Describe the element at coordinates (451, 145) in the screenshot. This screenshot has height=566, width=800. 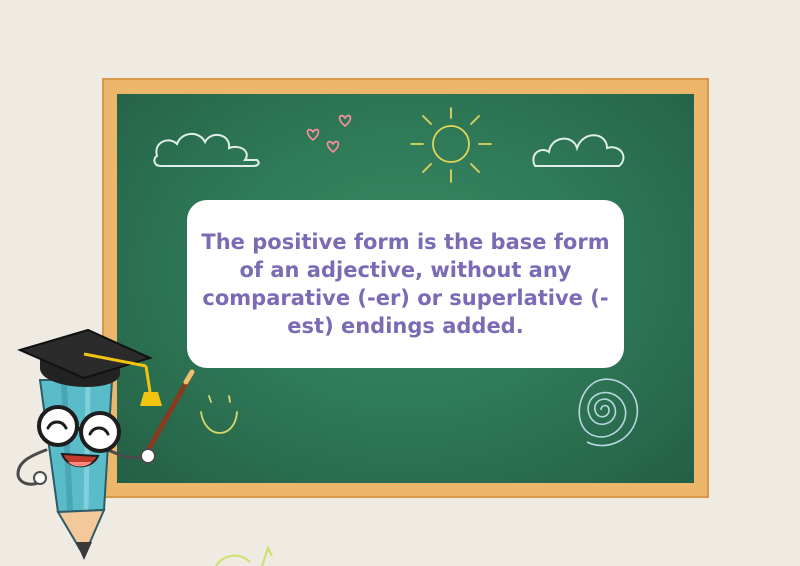
I see `sun-icon` at that location.